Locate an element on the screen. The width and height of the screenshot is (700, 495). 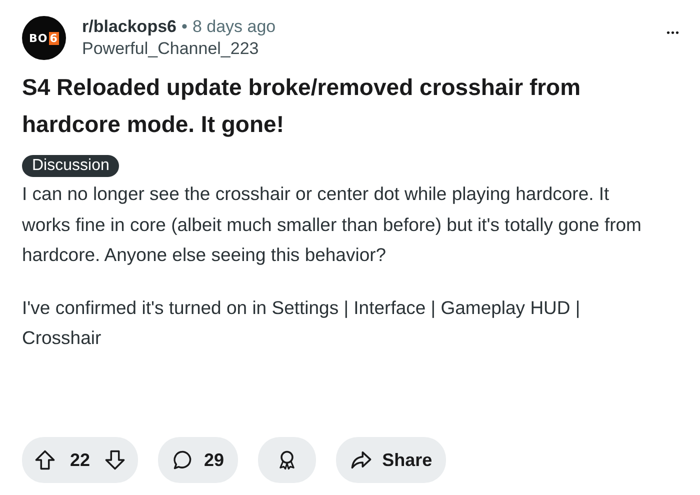
post-time: 8 days ago is located at coordinates (234, 27).